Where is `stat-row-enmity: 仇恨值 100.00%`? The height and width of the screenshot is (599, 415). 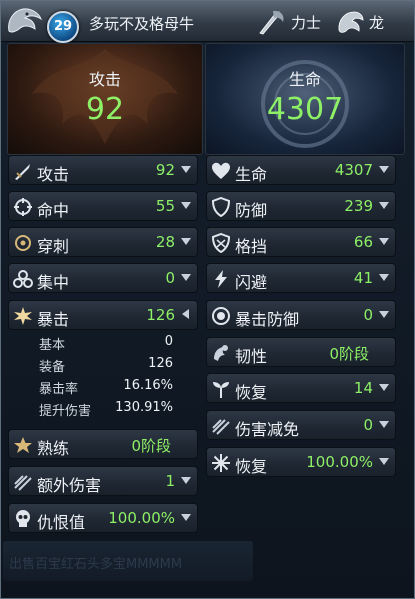 stat-row-enmity: 仇恨值 100.00% is located at coordinates (103, 518).